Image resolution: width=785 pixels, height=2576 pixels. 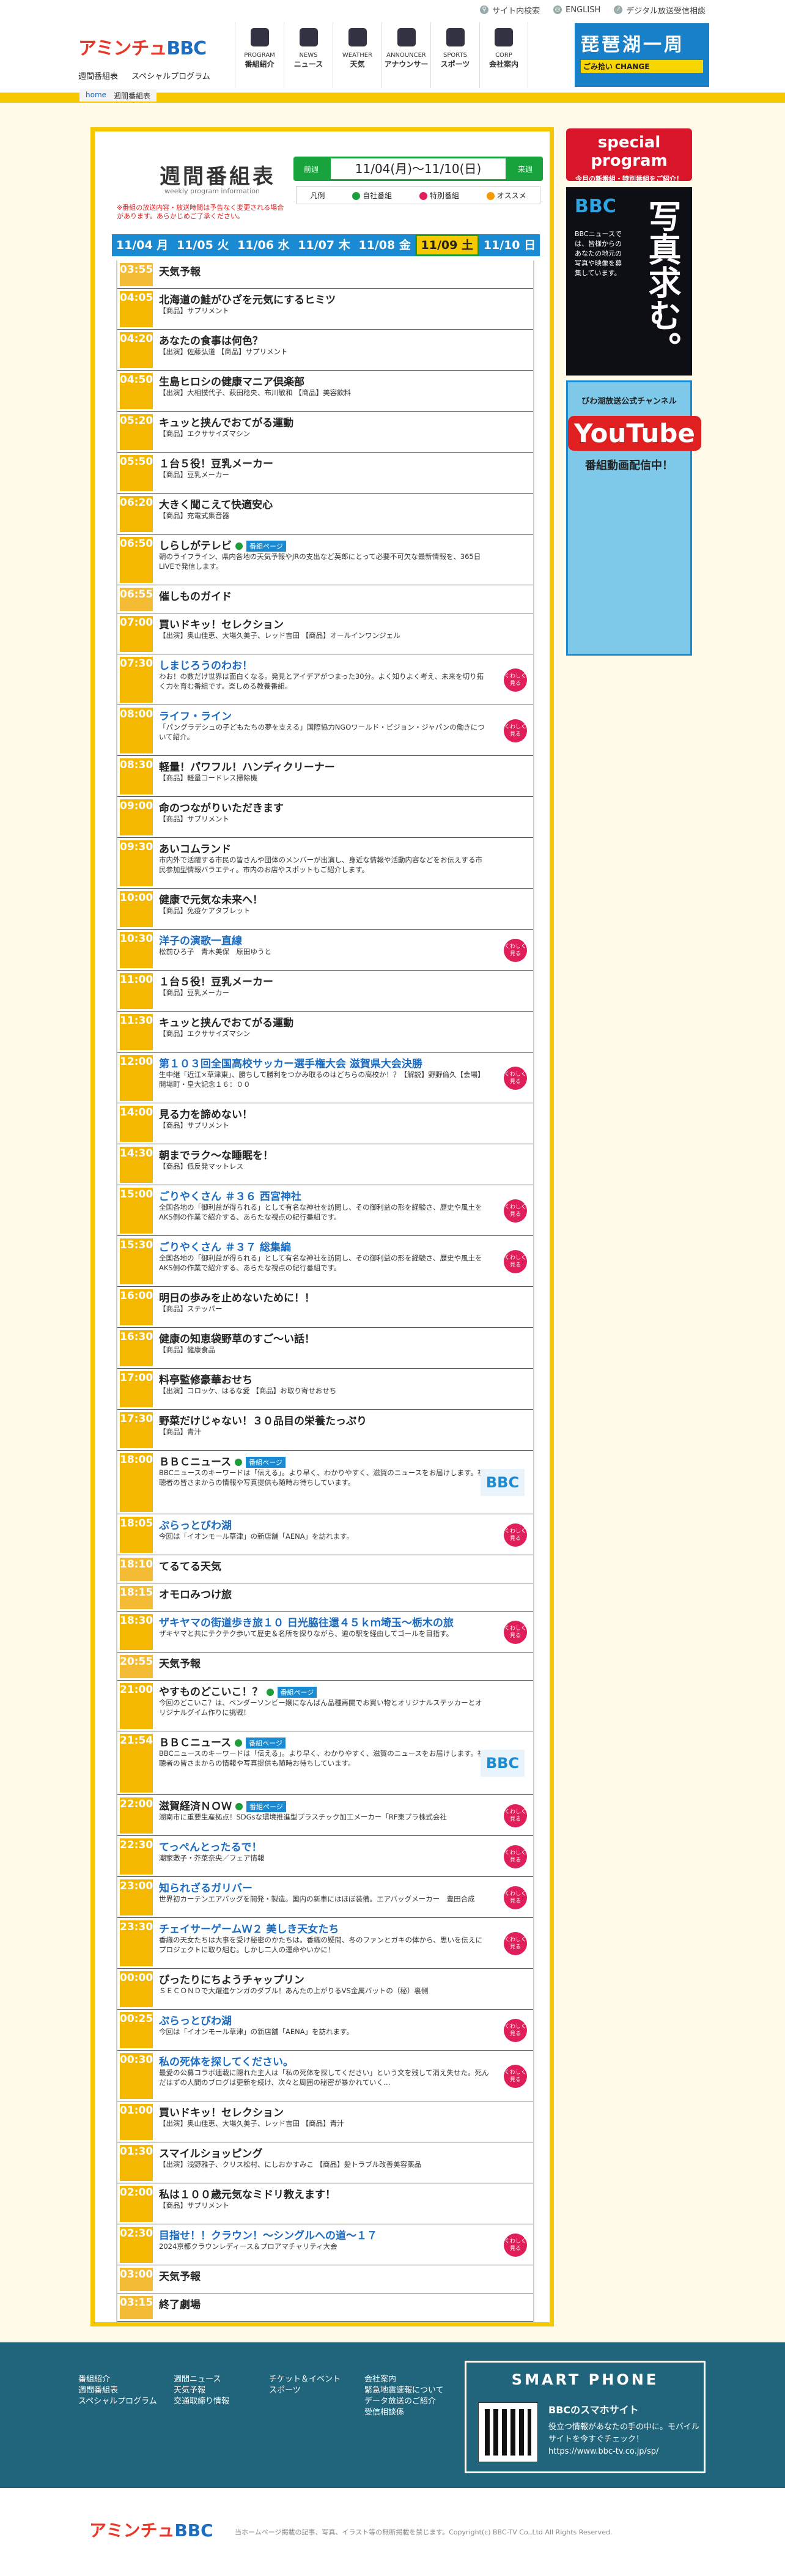 What do you see at coordinates (98, 75) in the screenshot?
I see `weekly-schedule-link: 週間番組表` at bounding box center [98, 75].